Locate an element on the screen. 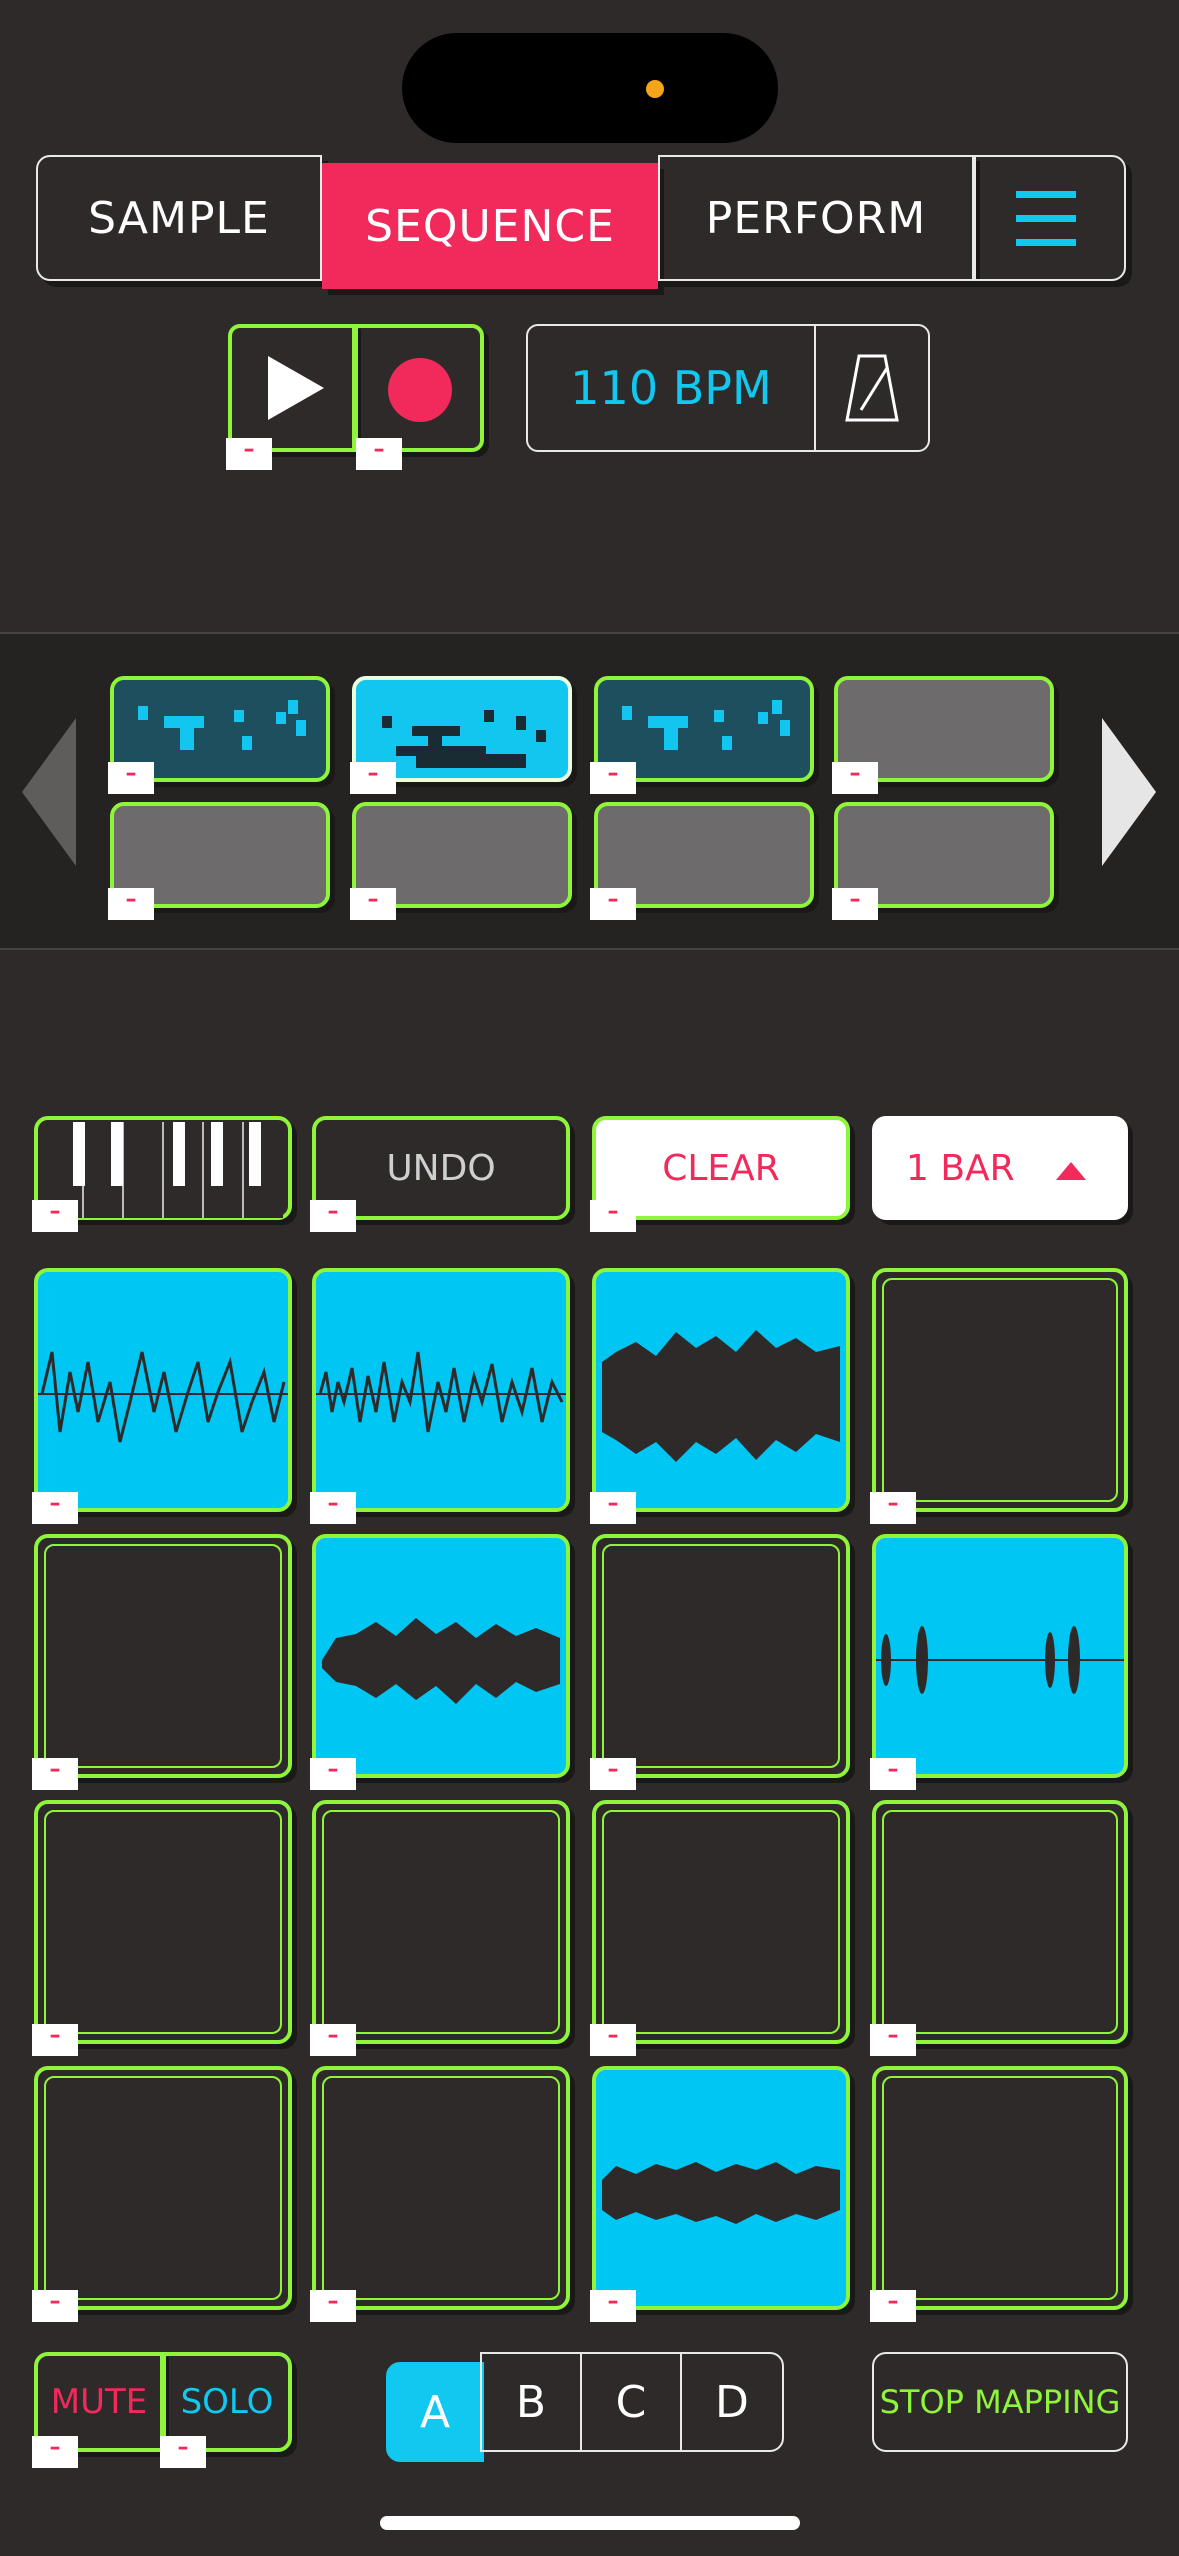  metronome-button is located at coordinates (872, 388).